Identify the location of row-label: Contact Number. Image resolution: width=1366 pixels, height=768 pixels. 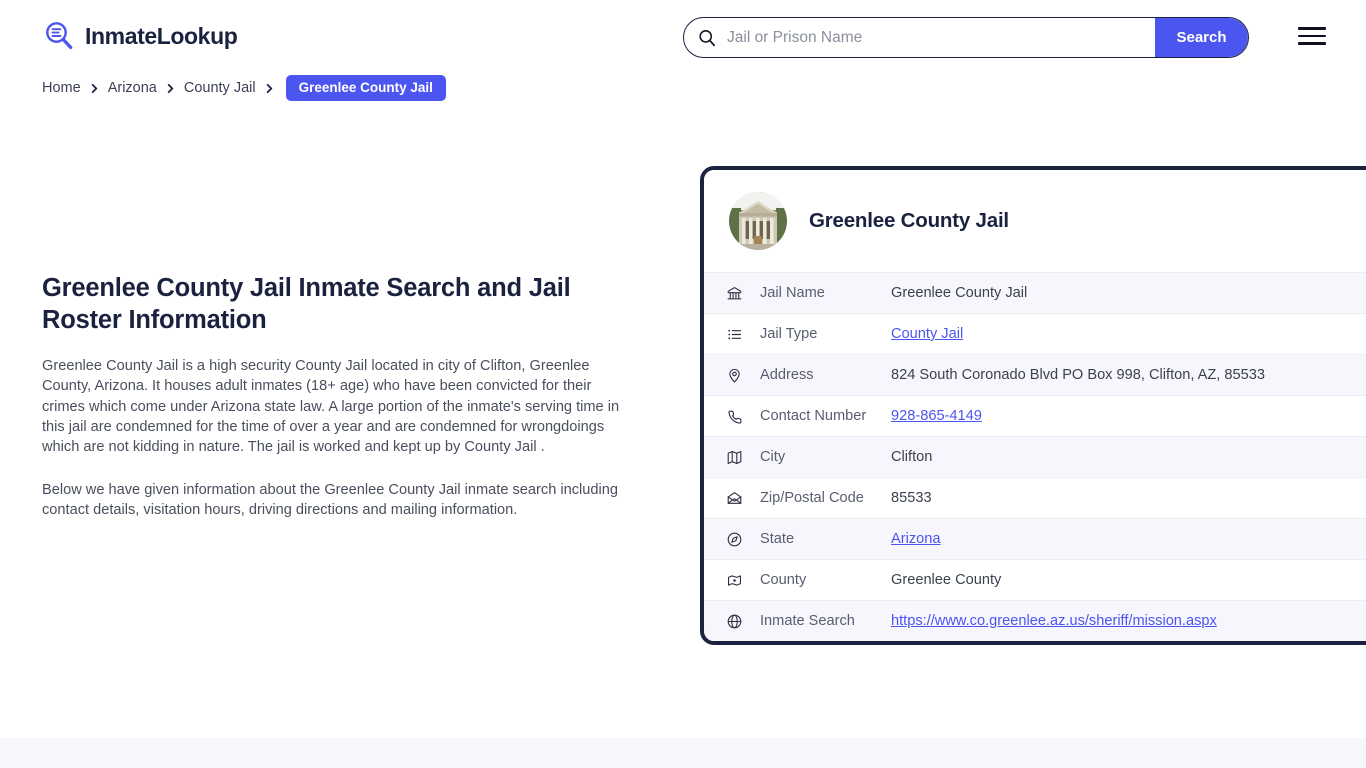
(813, 416).